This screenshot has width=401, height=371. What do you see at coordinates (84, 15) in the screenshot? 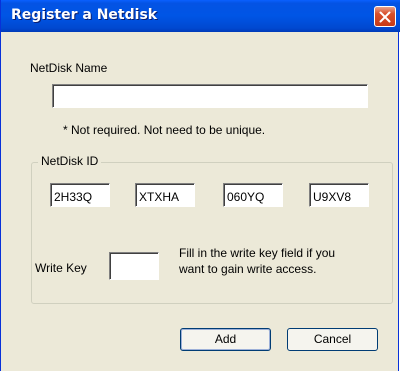
I see `window-title: Register a Netdisk` at bounding box center [84, 15].